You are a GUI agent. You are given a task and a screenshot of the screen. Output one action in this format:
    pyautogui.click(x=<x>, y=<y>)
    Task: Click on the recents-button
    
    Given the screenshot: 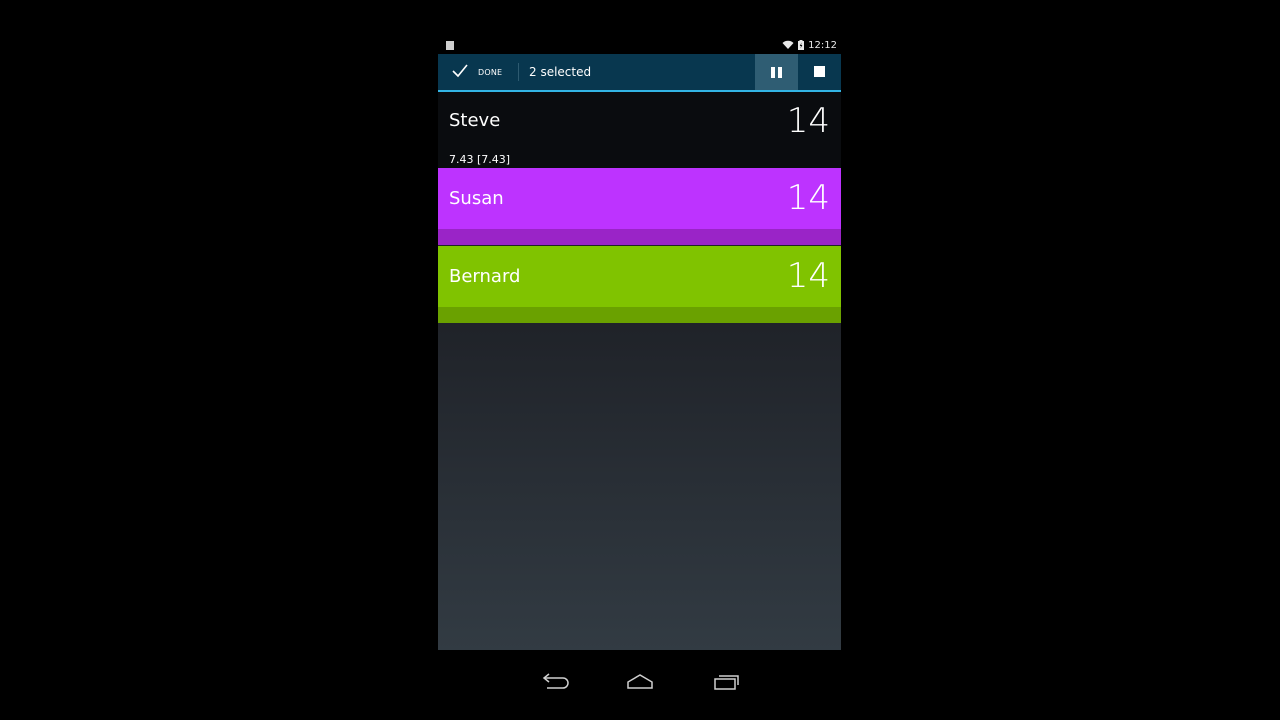 What is the action you would take?
    pyautogui.click(x=726, y=682)
    